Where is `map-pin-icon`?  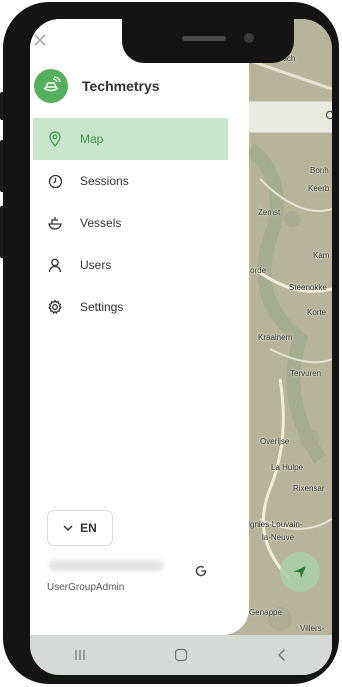
map-pin-icon is located at coordinates (55, 139).